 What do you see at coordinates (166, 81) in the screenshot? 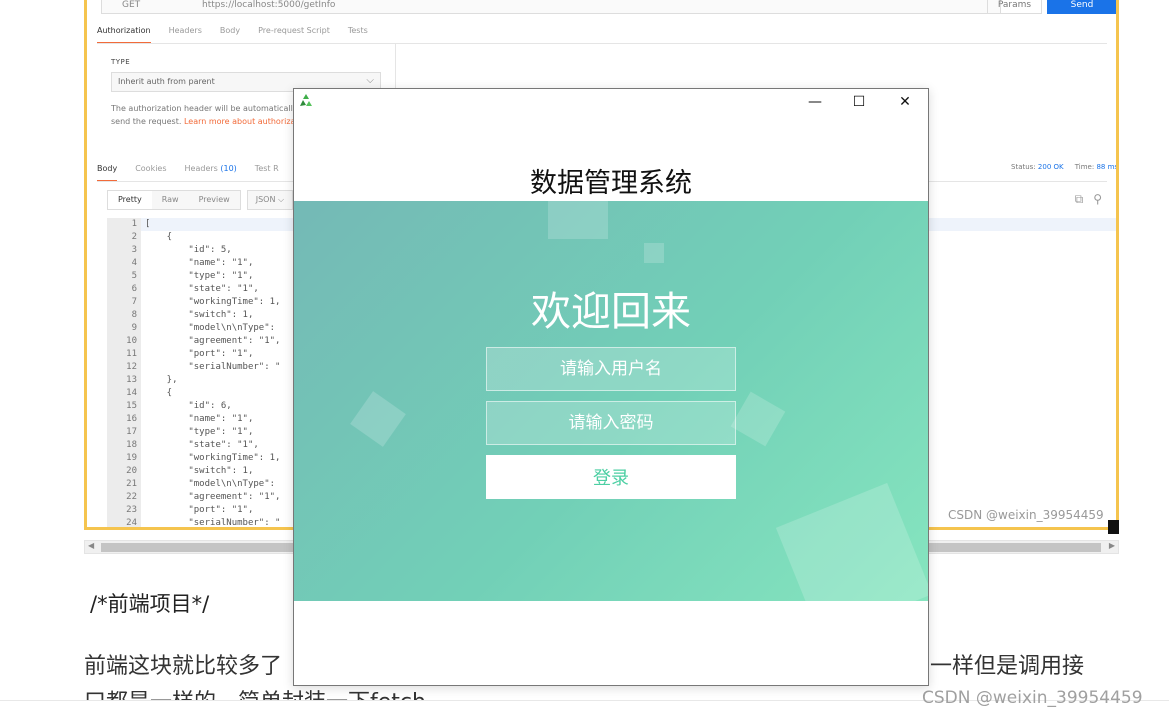
I see `auth-type-value: Inherit auth from parent` at bounding box center [166, 81].